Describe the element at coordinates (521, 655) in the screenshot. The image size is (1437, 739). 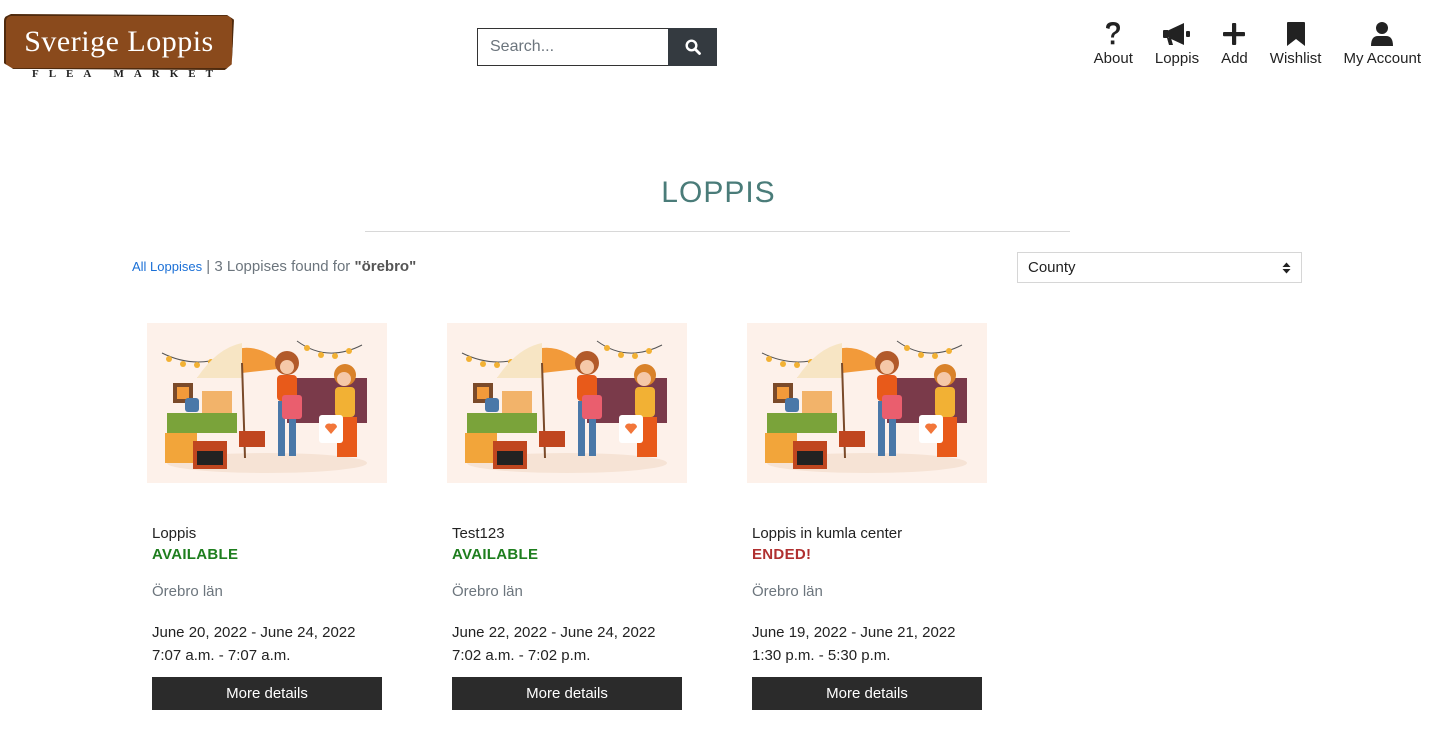
I see `card-times: 7:02 a.m. - 7:02 p.m.` at that location.